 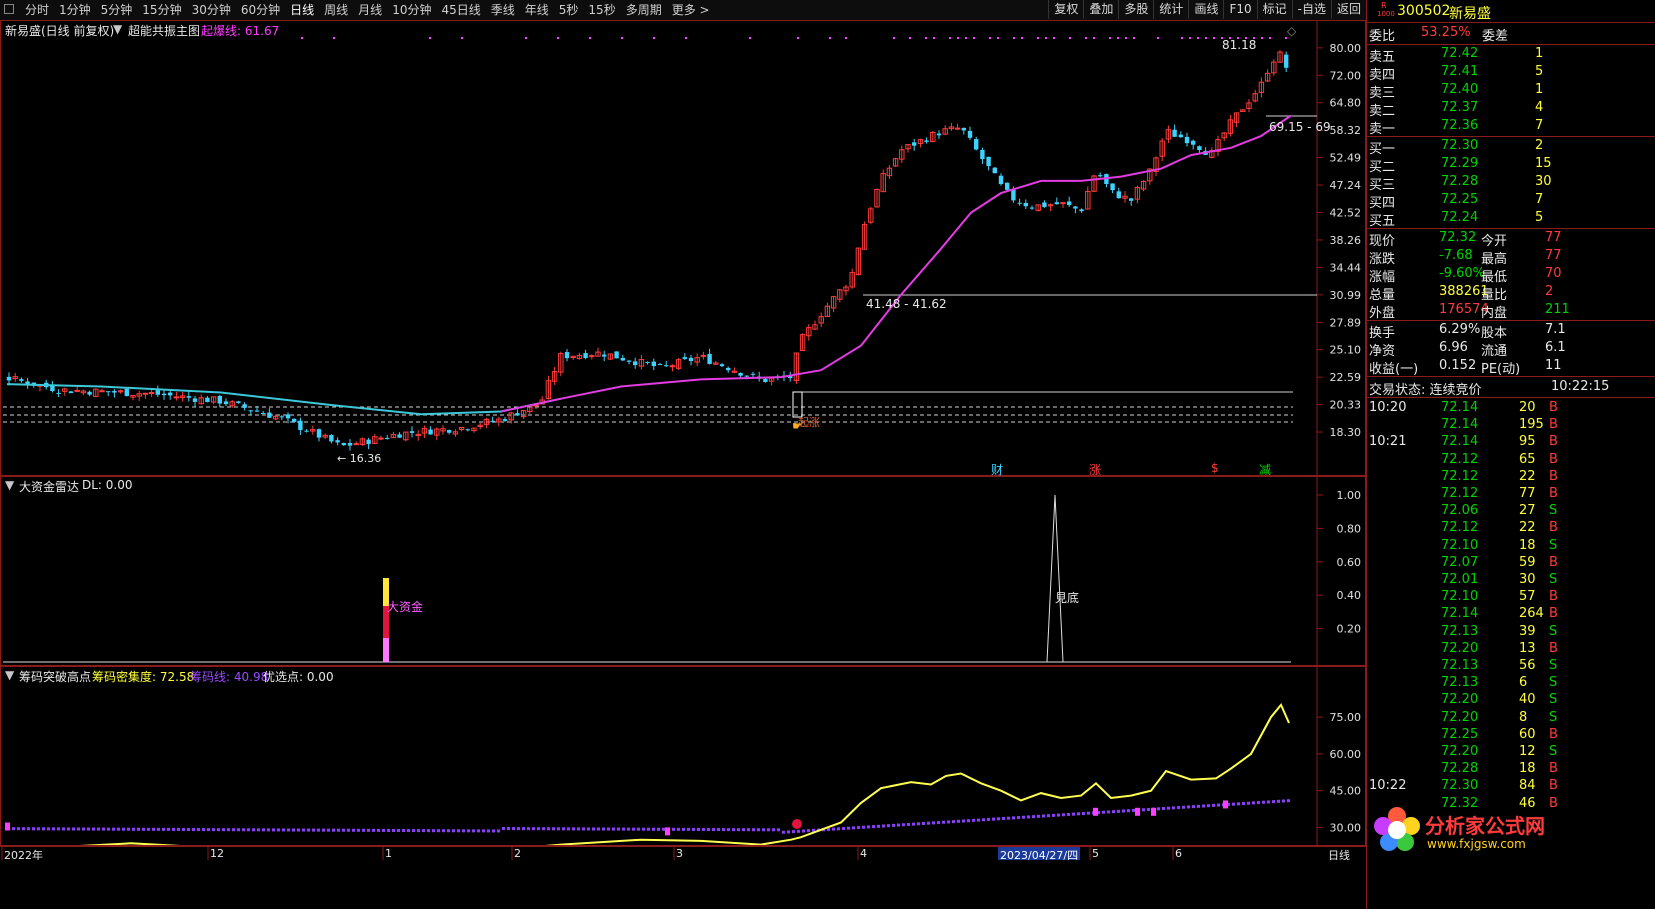 I want to click on quote-row: 卖五 72.42 1, so click(x=1511, y=55).